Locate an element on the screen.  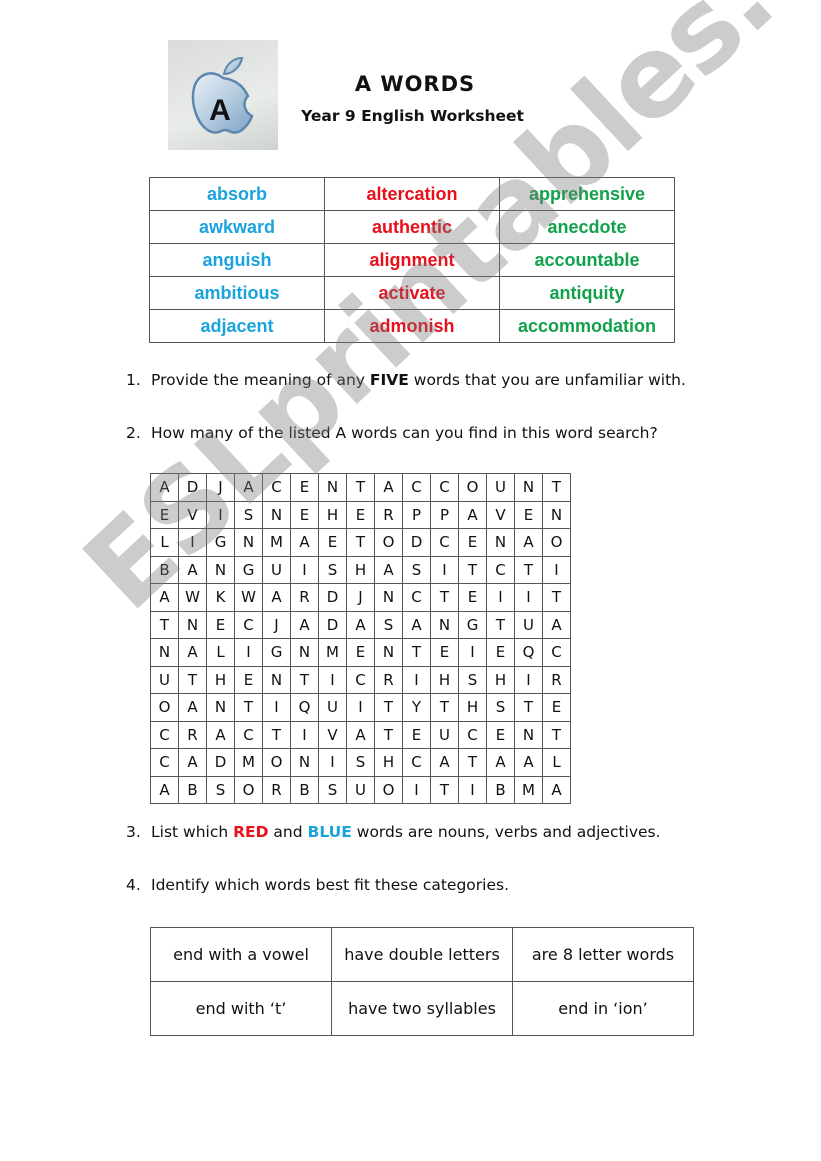
grid-letter: G is located at coordinates (220, 542).